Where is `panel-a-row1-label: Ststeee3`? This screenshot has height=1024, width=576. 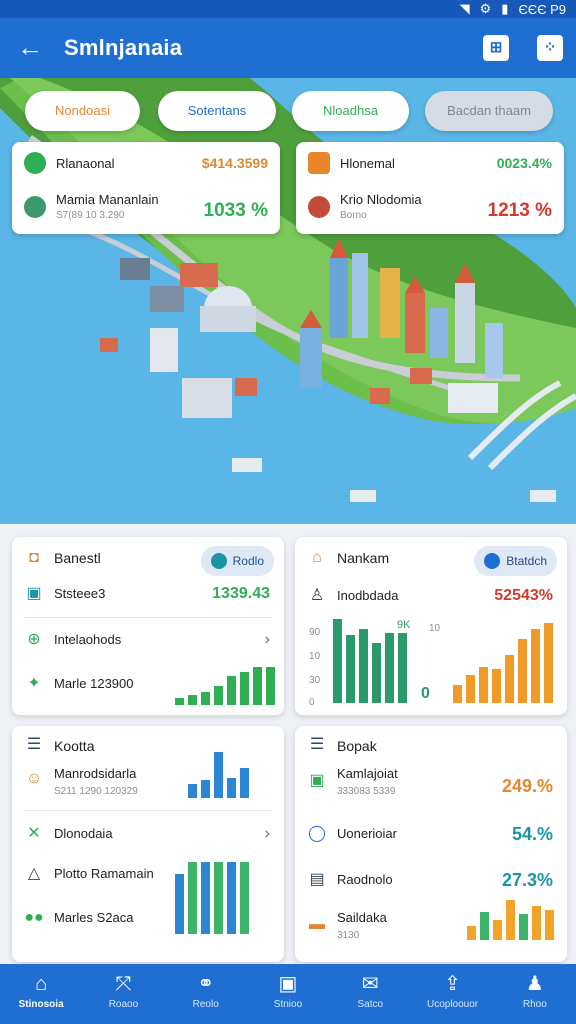 panel-a-row1-label: Ststeee3 is located at coordinates (80, 593).